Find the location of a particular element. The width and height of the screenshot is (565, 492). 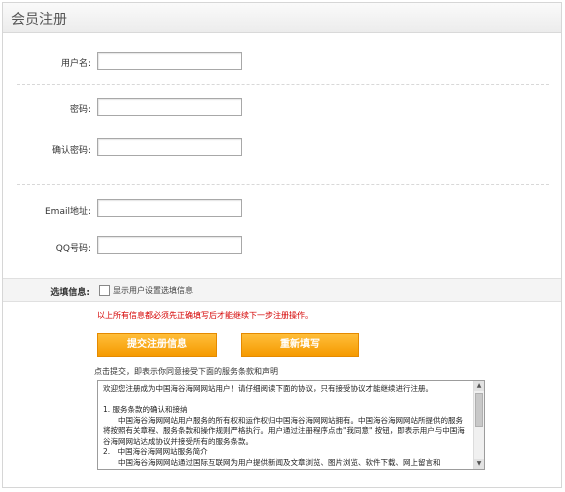

scroll-up-arrow-icon: ▲ is located at coordinates (479, 386).